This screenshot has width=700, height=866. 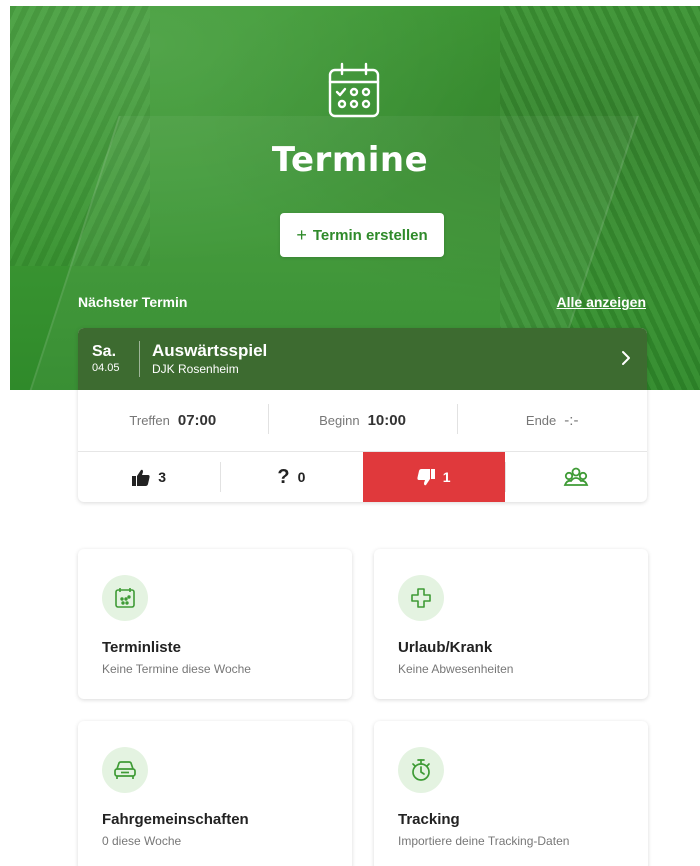 What do you see at coordinates (197, 420) in the screenshot?
I see `meet-value: 07:00` at bounding box center [197, 420].